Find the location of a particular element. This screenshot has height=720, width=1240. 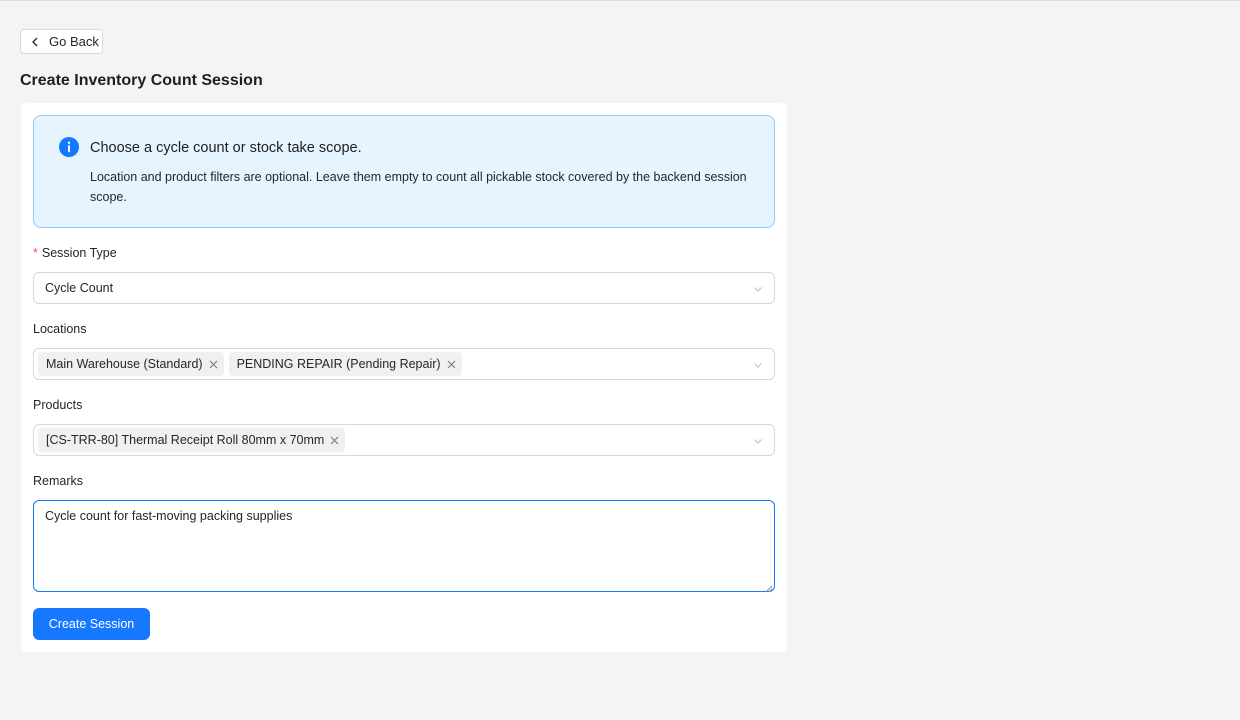

session-type-label-text: Session Type is located at coordinates (79, 253).